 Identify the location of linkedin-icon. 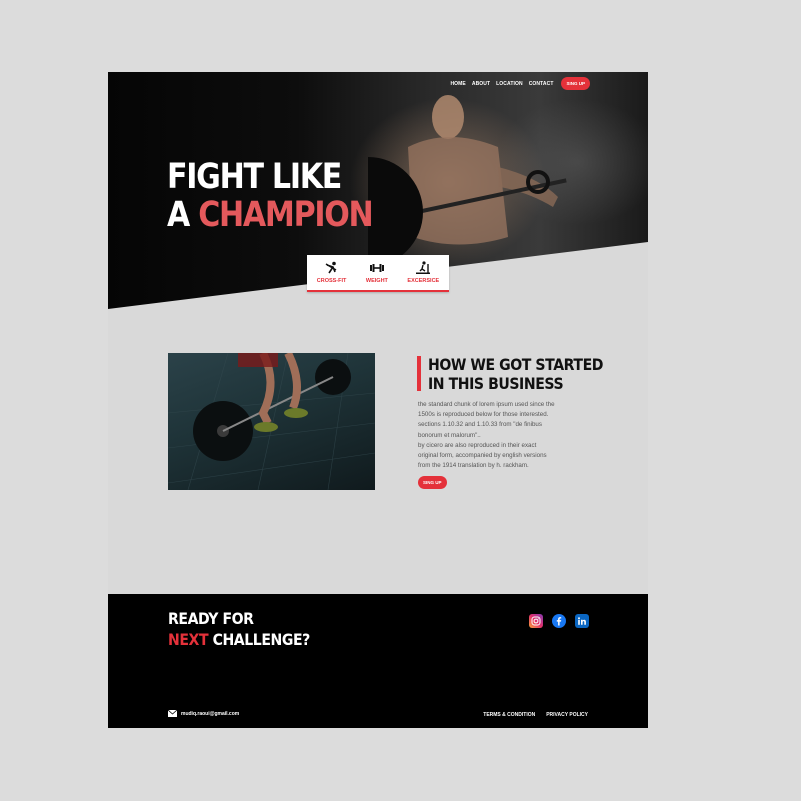
(582, 621).